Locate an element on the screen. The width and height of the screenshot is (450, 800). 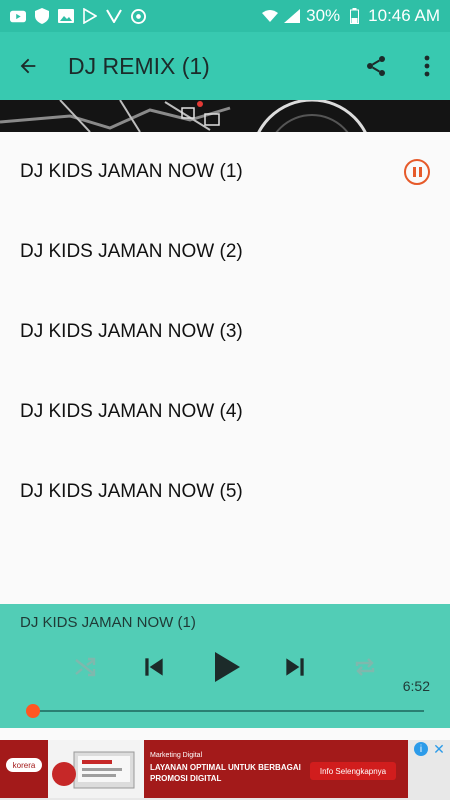
share-icon is located at coordinates (376, 66).